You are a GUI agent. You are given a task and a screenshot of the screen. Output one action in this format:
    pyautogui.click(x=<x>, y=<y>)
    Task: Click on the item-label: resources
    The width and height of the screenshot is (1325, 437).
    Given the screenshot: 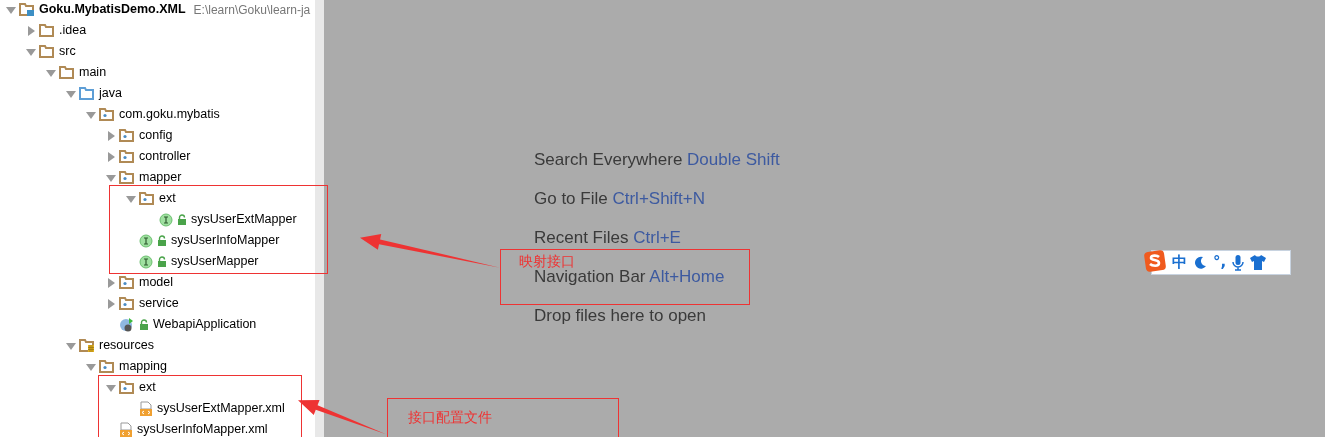 What is the action you would take?
    pyautogui.click(x=126, y=346)
    